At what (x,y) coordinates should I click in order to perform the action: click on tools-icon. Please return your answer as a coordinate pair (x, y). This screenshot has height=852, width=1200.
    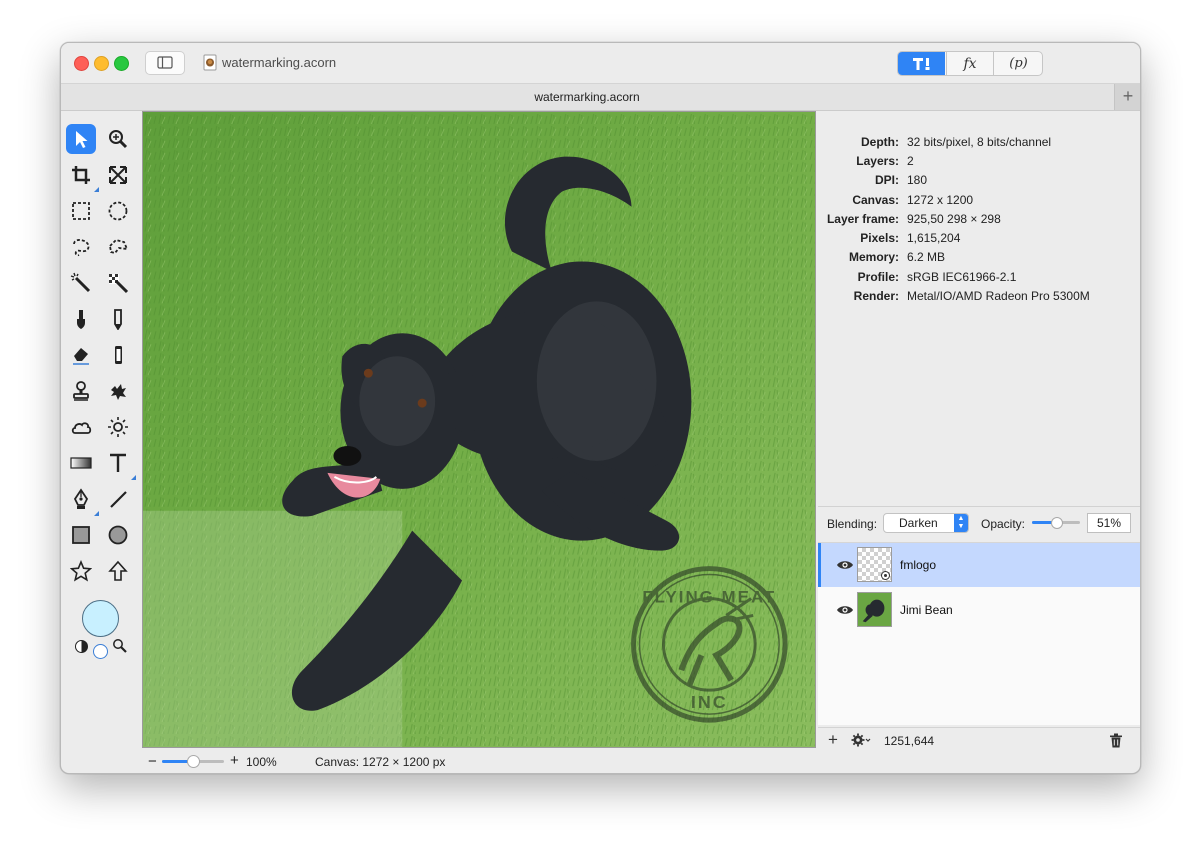
    Looking at the image, I should click on (920, 63).